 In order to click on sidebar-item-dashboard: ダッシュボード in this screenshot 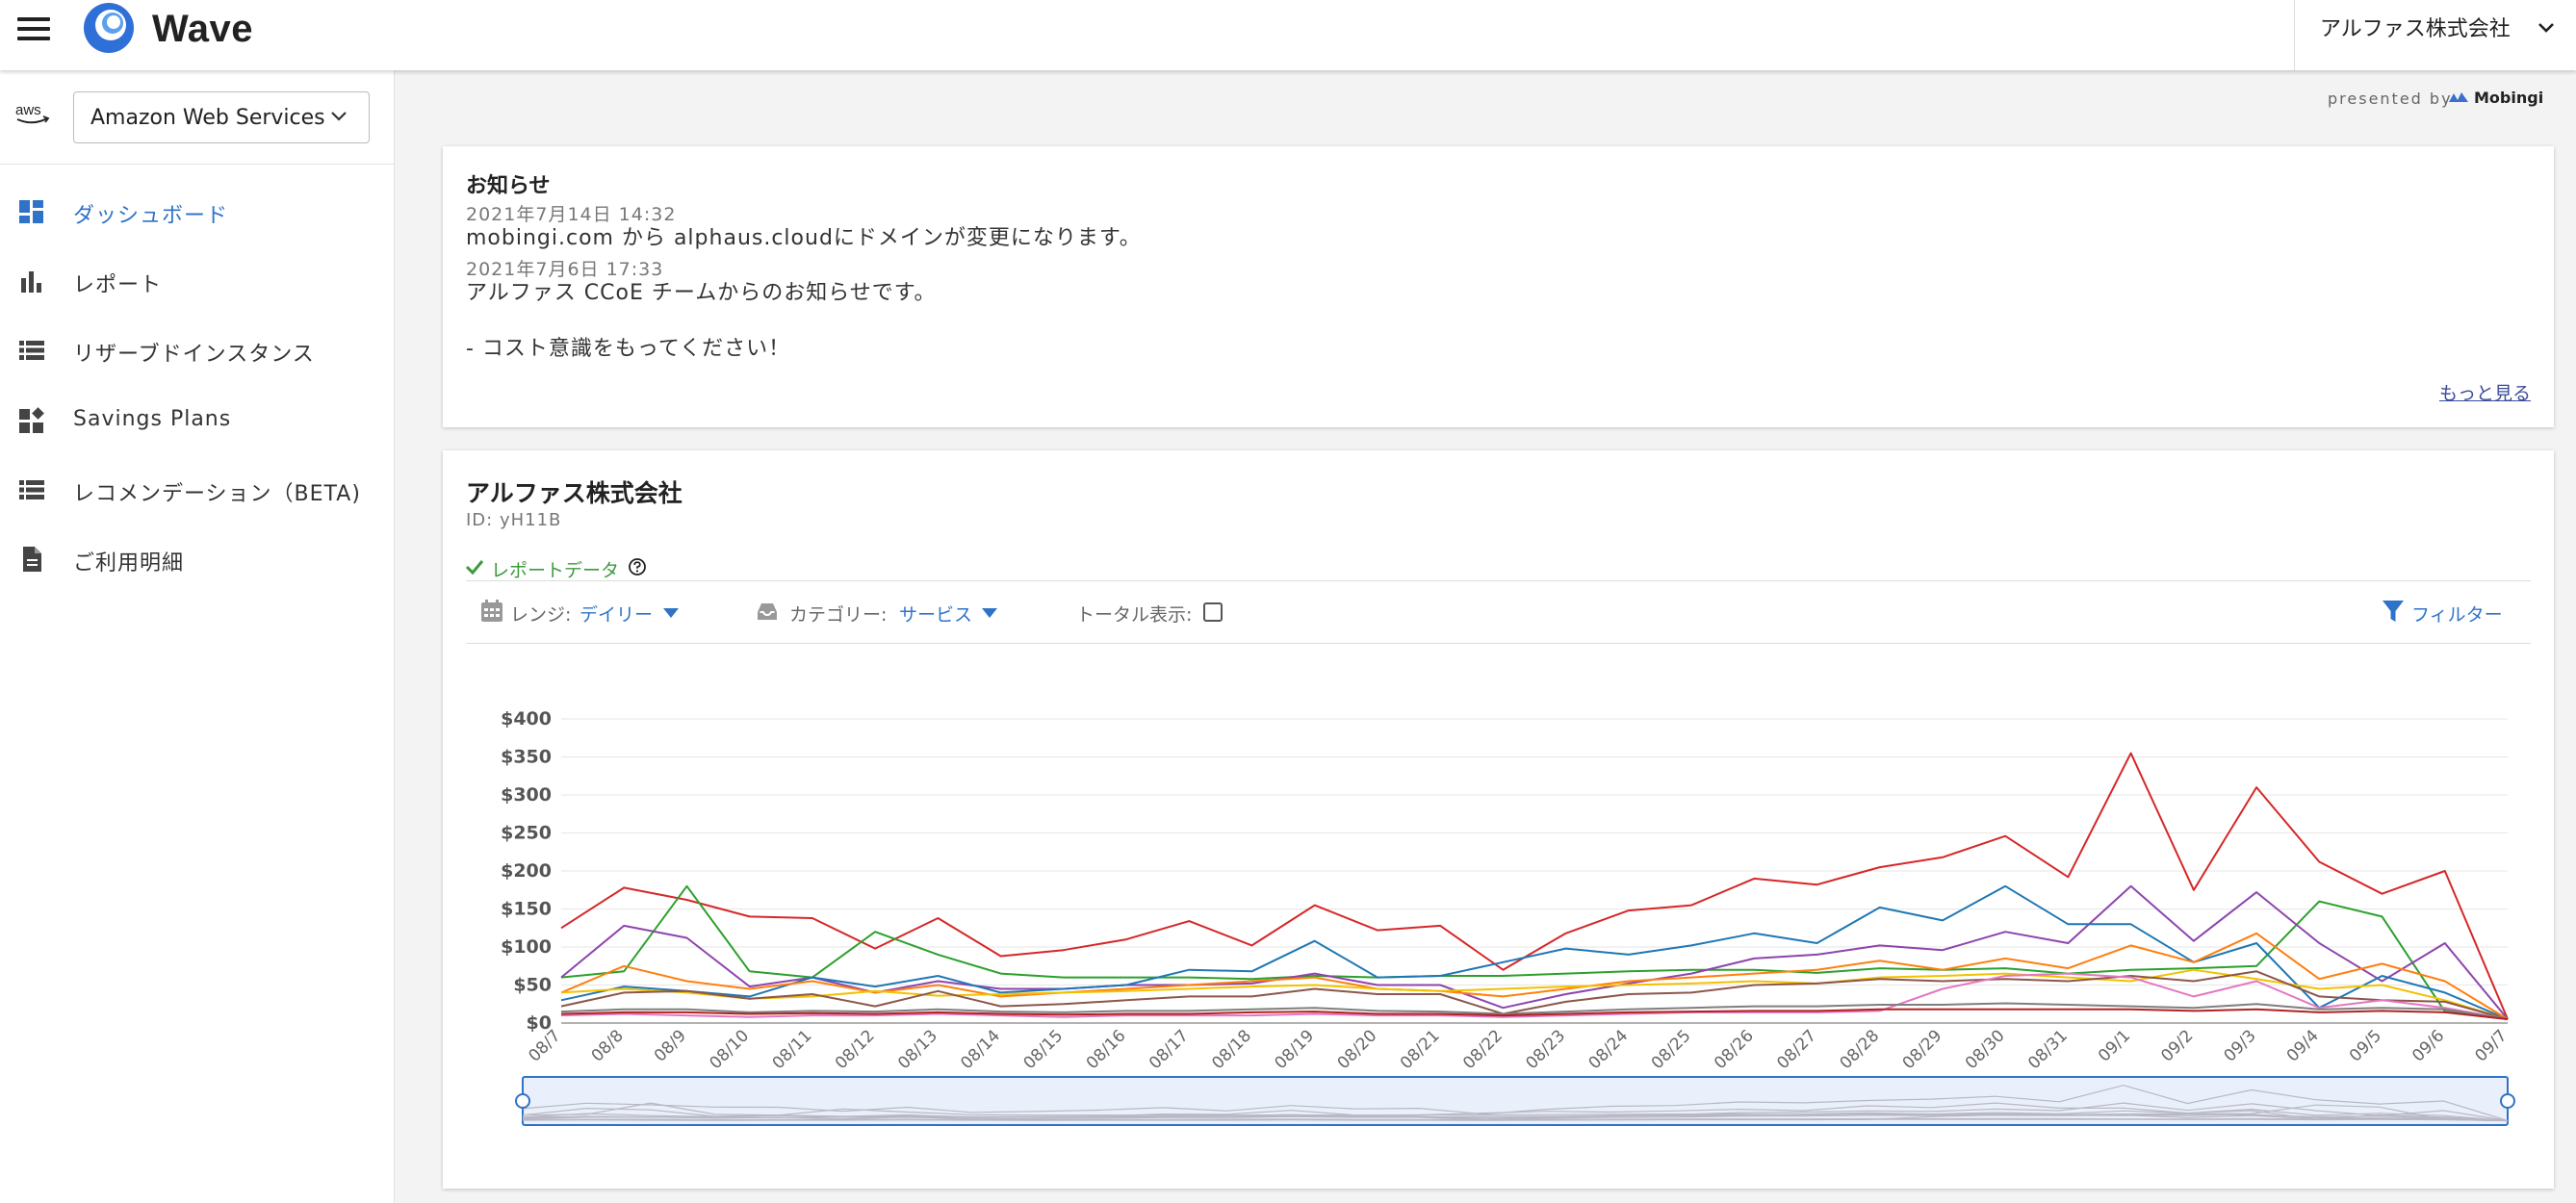, I will do `click(197, 211)`.